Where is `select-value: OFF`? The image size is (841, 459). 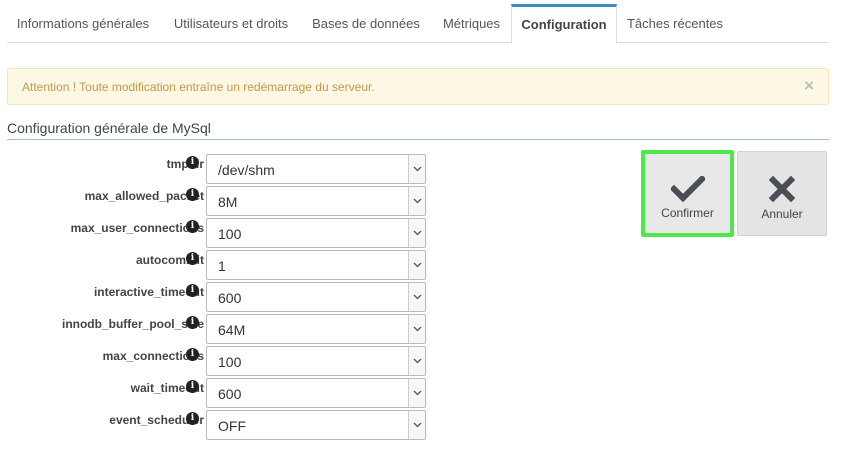
select-value: OFF is located at coordinates (232, 426).